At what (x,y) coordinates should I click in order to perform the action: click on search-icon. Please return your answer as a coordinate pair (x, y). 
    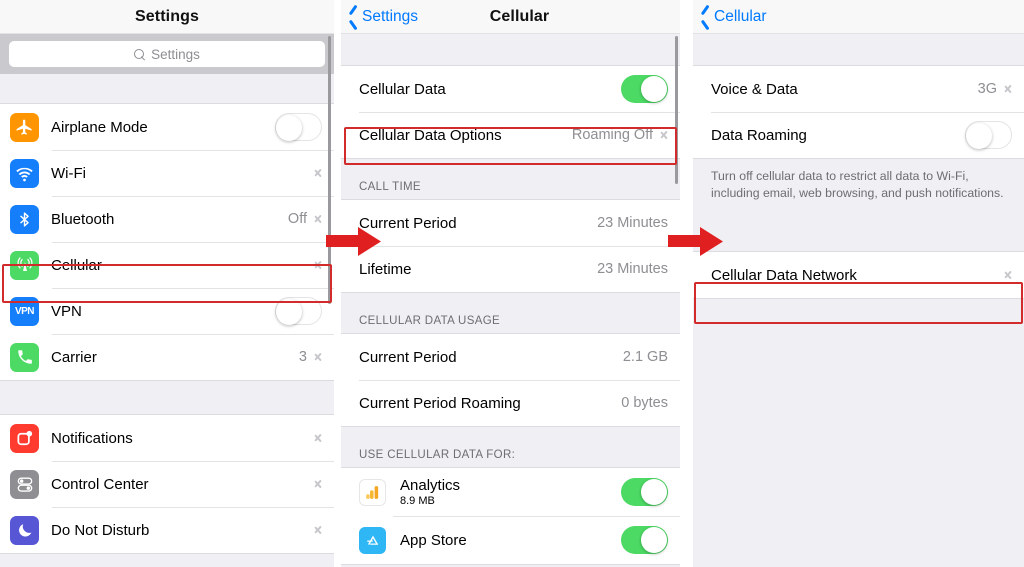
    Looking at the image, I should click on (139, 54).